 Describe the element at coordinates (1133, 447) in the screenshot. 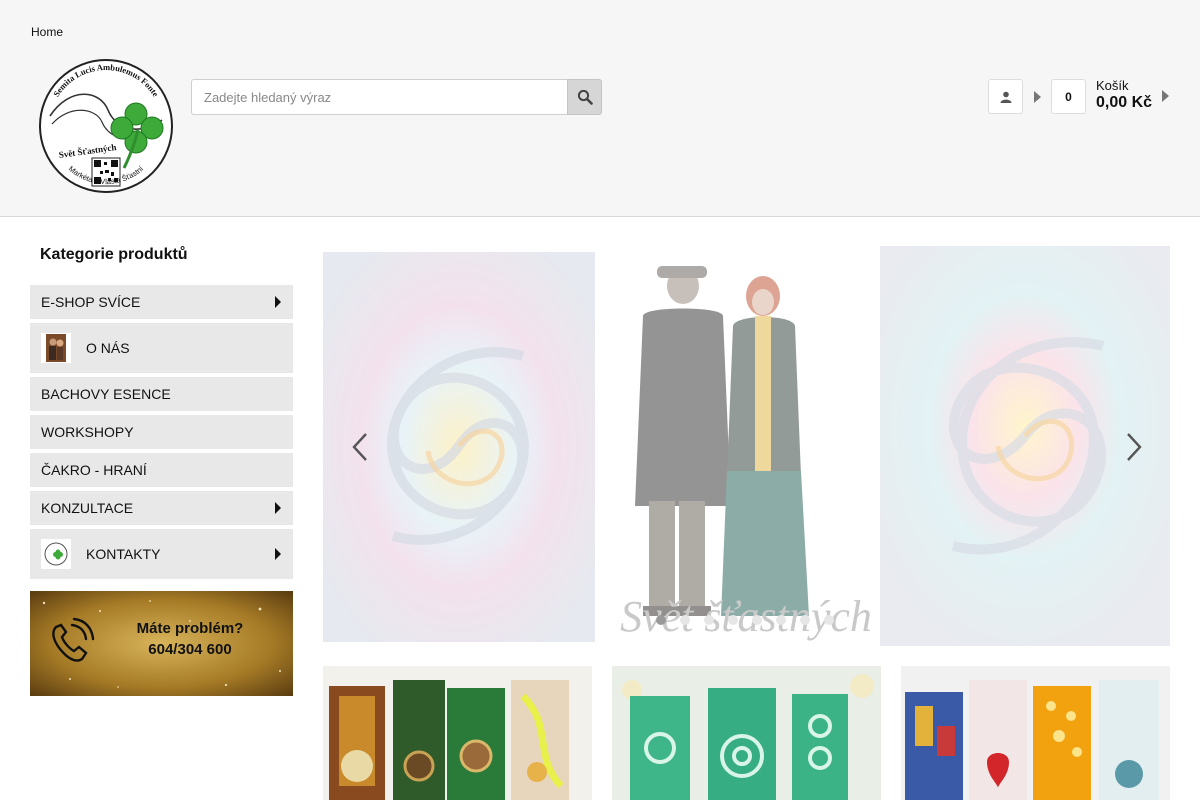

I see `slider-next-arrow-icon` at that location.